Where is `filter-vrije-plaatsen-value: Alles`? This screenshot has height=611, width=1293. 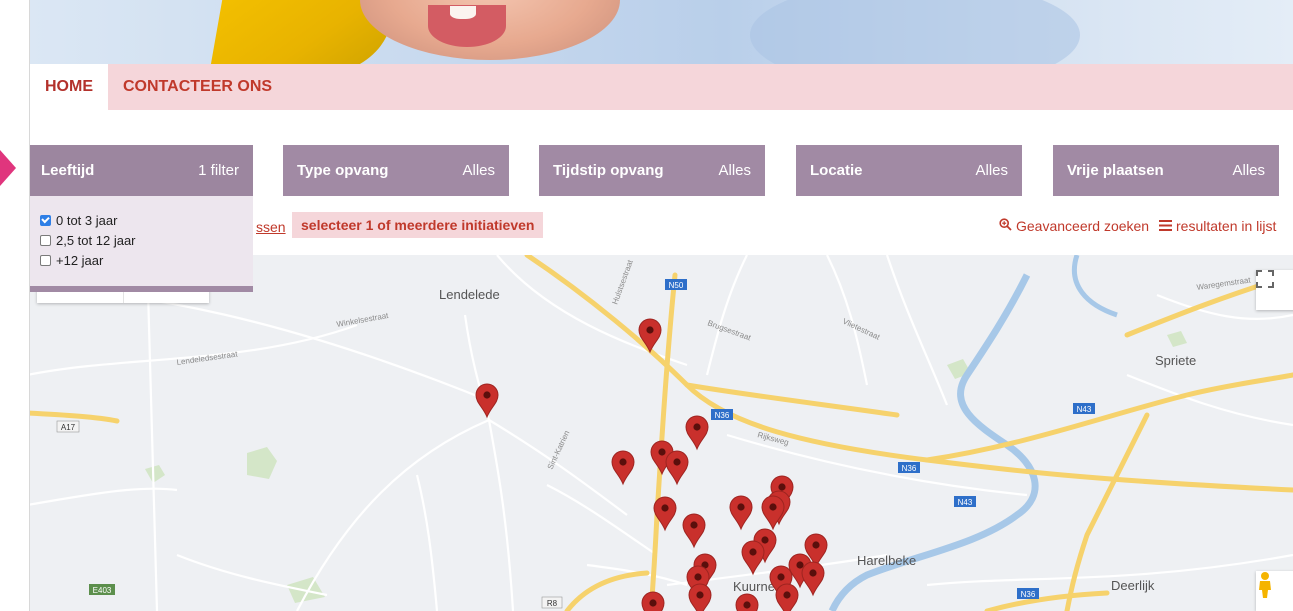 filter-vrije-plaatsen-value: Alles is located at coordinates (1248, 170).